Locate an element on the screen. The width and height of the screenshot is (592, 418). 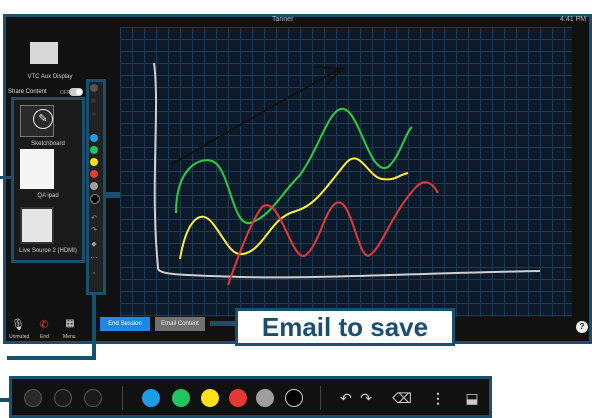
green-stroke is located at coordinates (294, 166).